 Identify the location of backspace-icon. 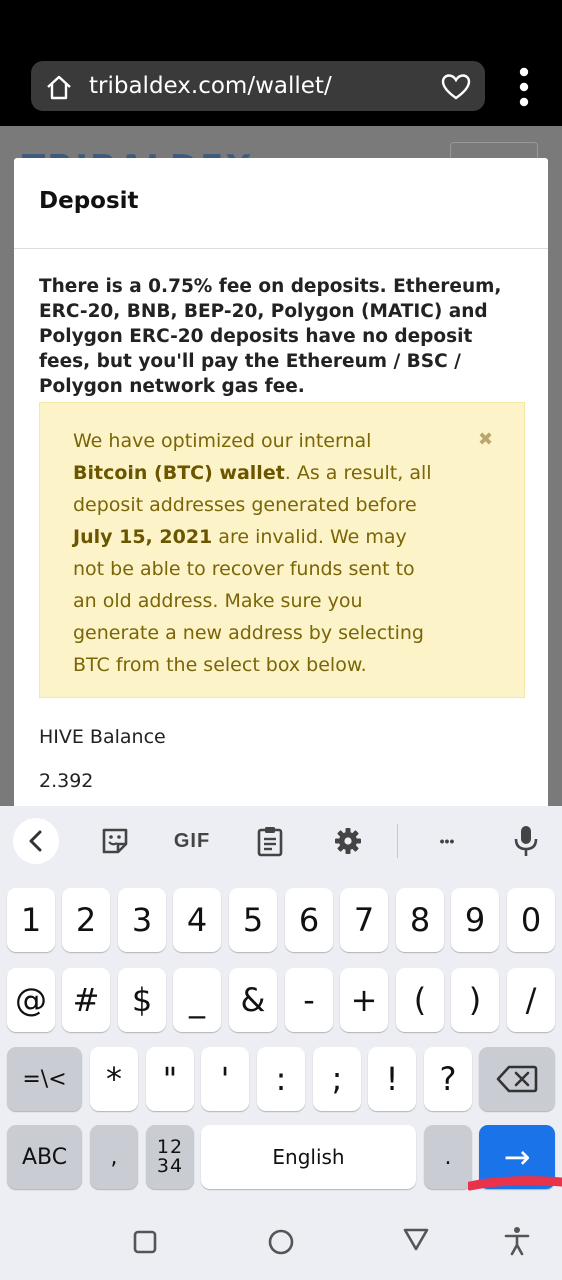
(517, 1079).